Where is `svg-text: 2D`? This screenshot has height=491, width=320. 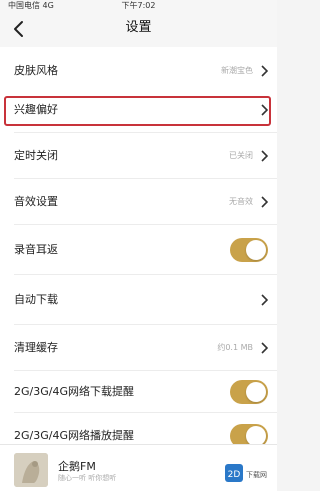 svg-text: 2D is located at coordinates (234, 475).